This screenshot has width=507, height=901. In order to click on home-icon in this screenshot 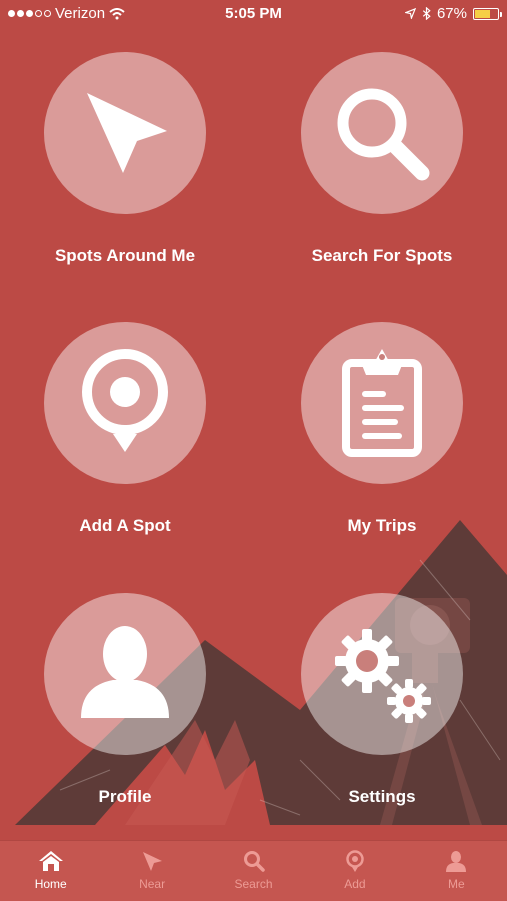, I will do `click(50, 861)`.